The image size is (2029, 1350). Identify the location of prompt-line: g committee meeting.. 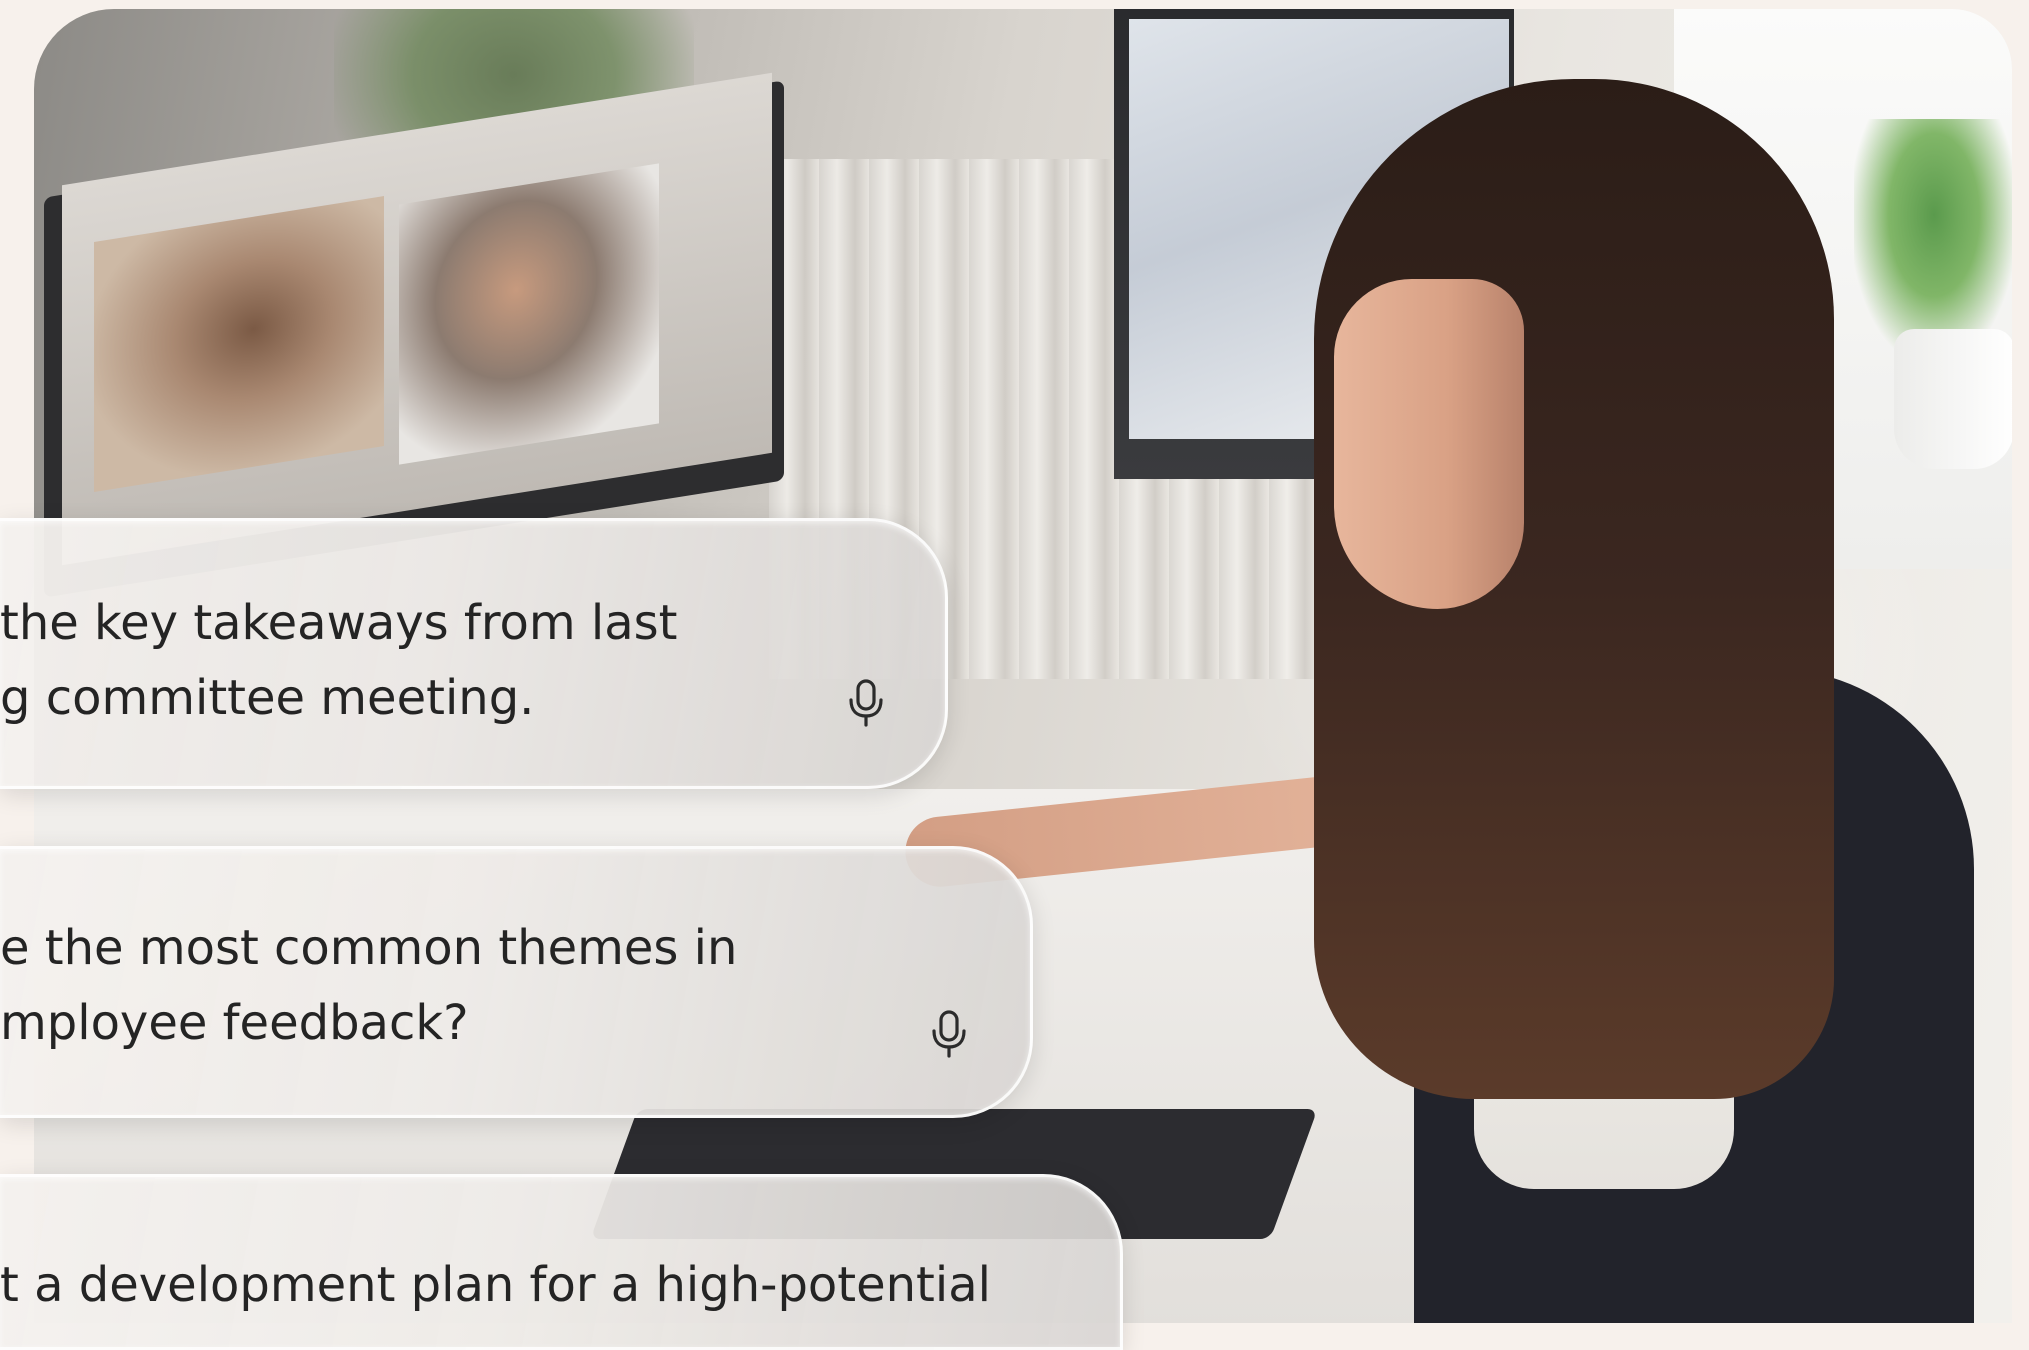
(267, 698).